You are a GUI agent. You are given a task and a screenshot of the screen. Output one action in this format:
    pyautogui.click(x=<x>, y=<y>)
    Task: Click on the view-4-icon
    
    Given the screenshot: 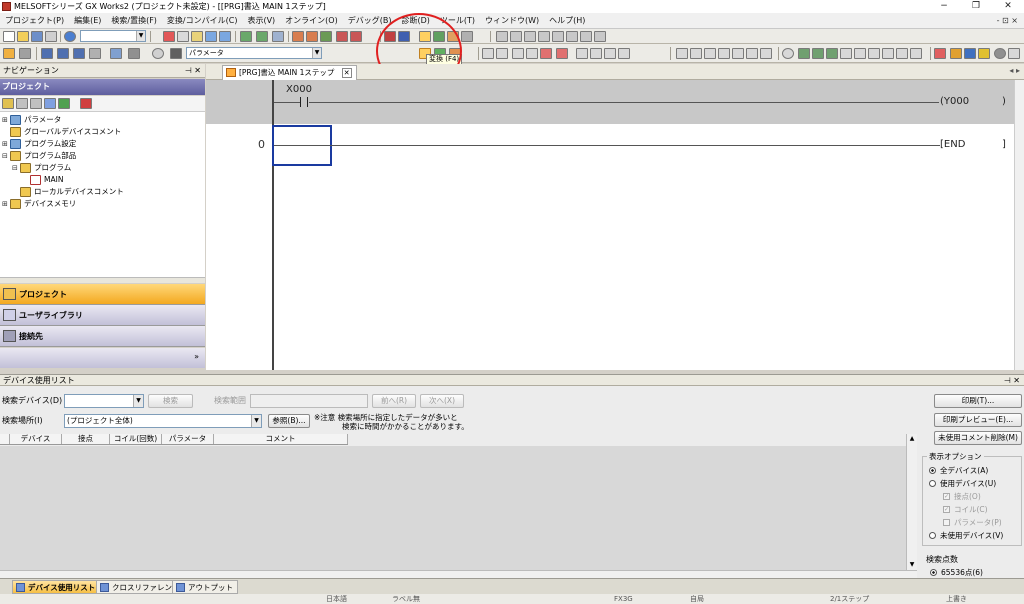 What is the action you would take?
    pyautogui.click(x=888, y=53)
    